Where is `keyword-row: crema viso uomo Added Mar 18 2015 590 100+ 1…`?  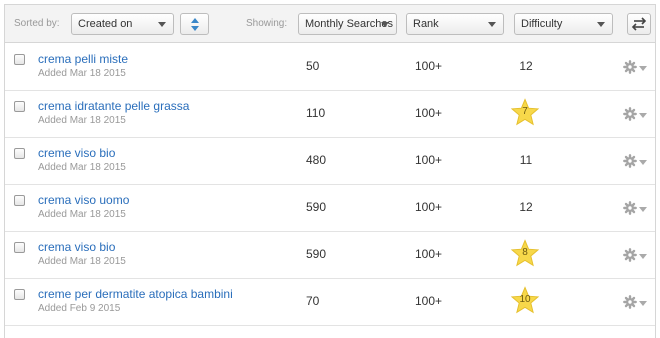
keyword-row: crema viso uomo Added Mar 18 2015 590 100+ 1… is located at coordinates (330, 208).